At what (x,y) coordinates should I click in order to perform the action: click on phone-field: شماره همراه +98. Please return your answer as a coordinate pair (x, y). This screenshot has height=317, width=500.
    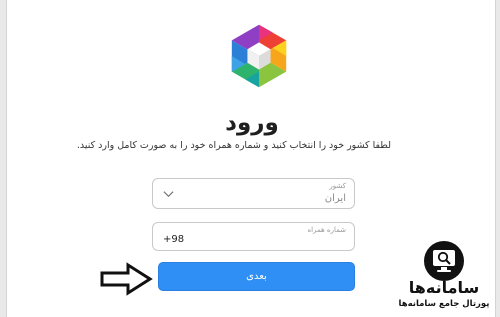
    Looking at the image, I should click on (253, 236).